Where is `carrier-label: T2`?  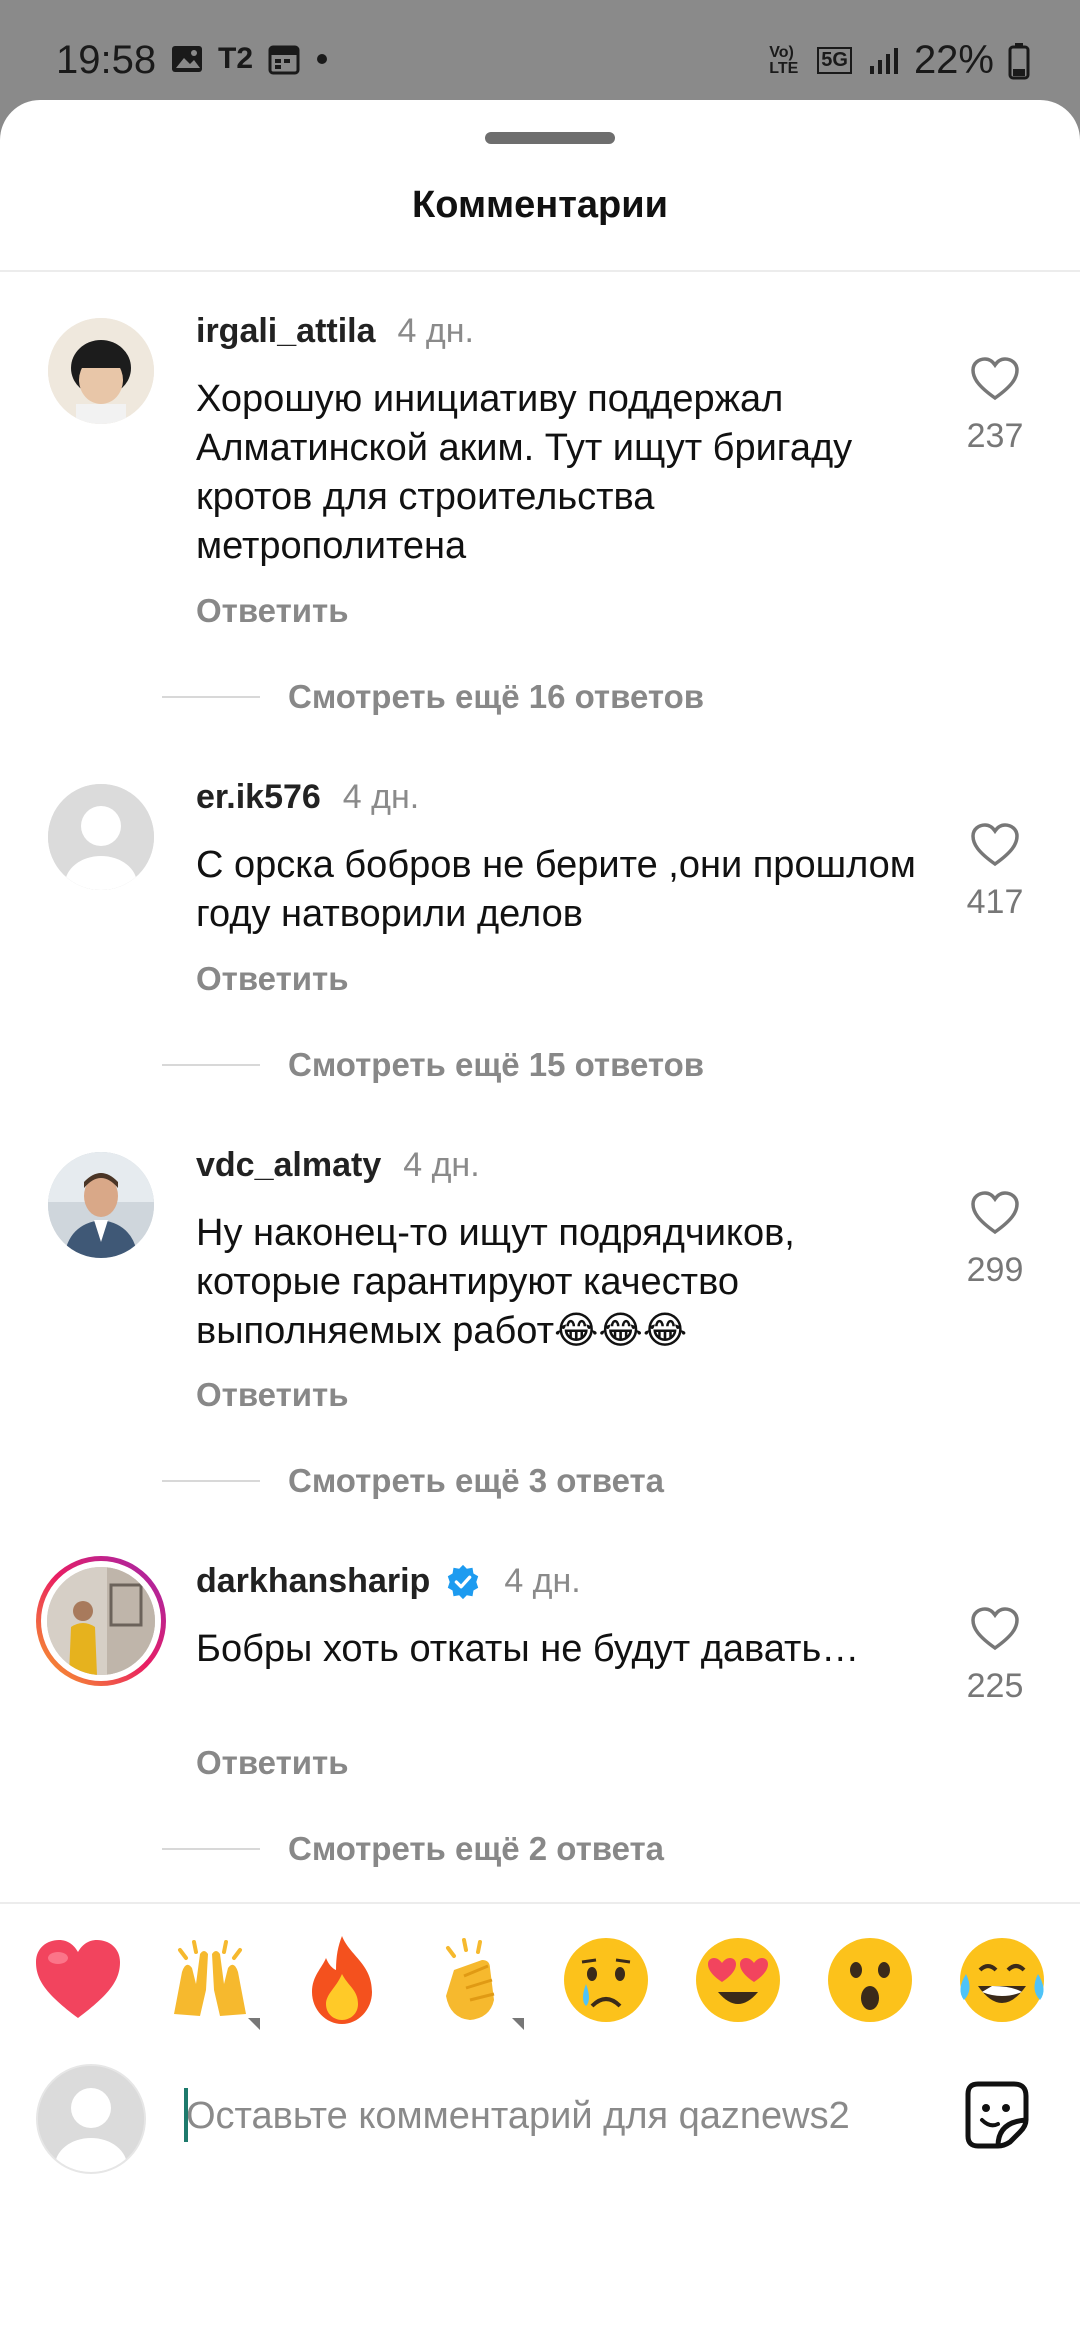 carrier-label: T2 is located at coordinates (236, 58).